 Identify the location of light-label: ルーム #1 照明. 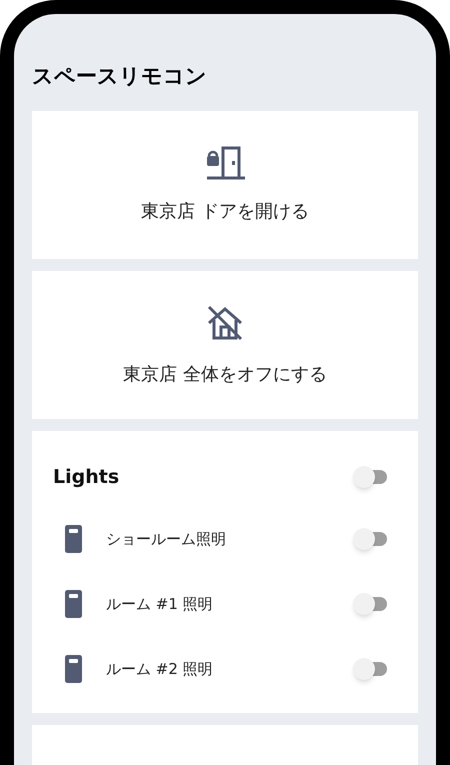
(160, 604).